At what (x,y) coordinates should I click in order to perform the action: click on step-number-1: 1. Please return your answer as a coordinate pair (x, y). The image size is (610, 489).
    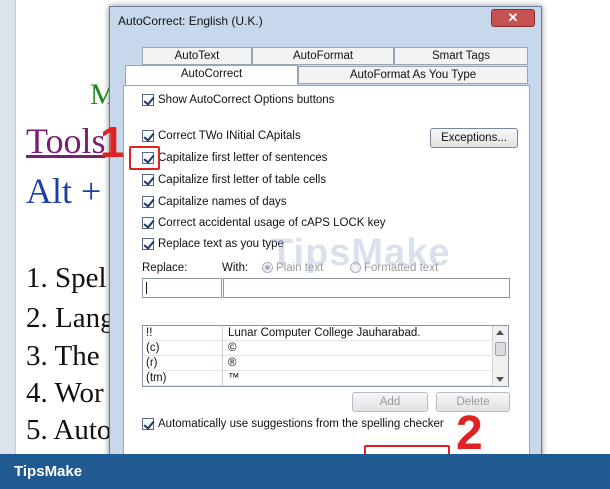
    Looking at the image, I should click on (112, 142).